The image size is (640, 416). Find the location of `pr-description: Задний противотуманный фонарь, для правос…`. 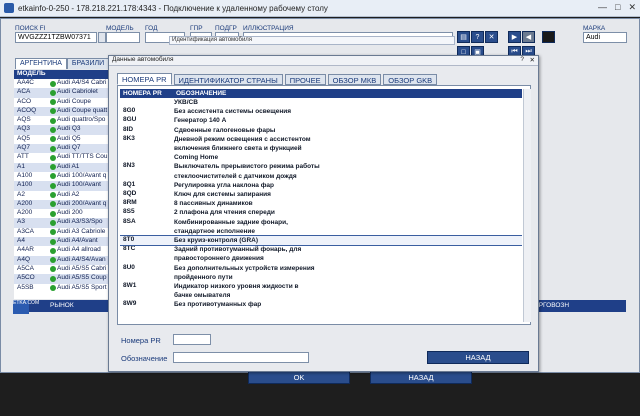

pr-description: Задний противотуманный фонарь, для правос… is located at coordinates (348, 254).